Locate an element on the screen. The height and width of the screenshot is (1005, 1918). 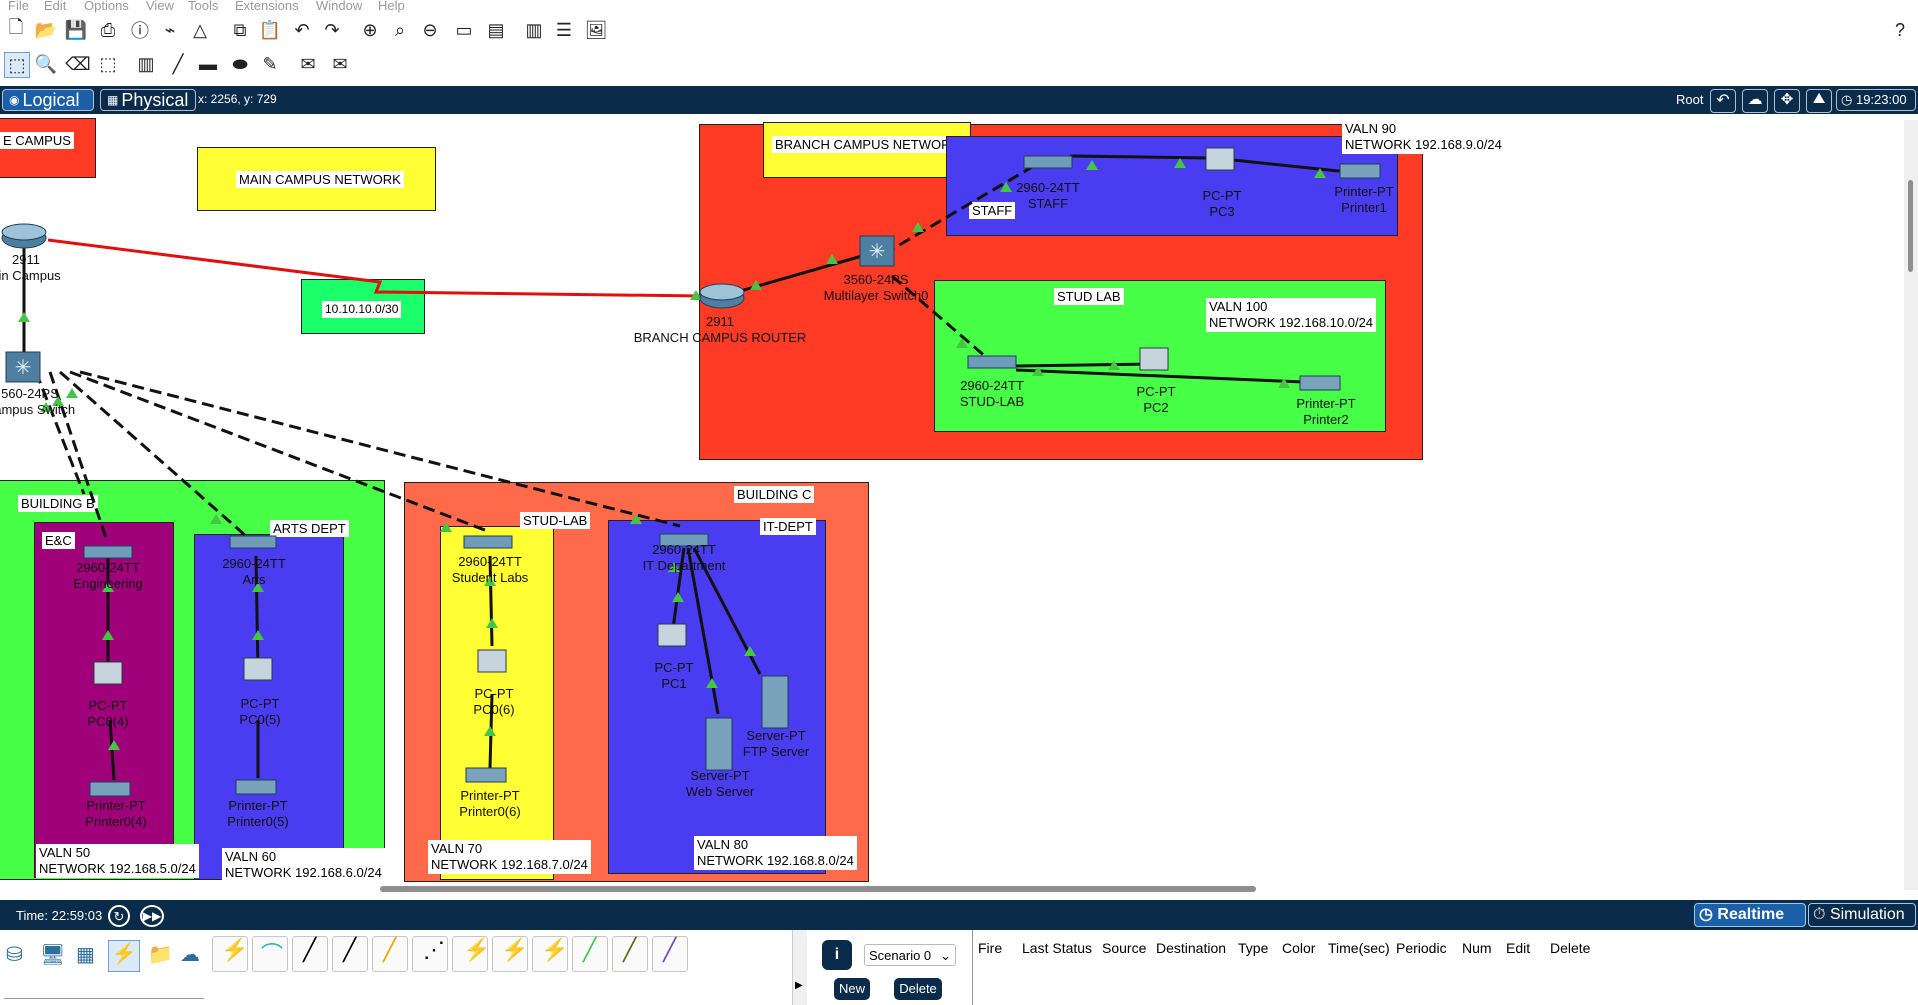
zoom-out-icon: ⊖ is located at coordinates (430, 30).